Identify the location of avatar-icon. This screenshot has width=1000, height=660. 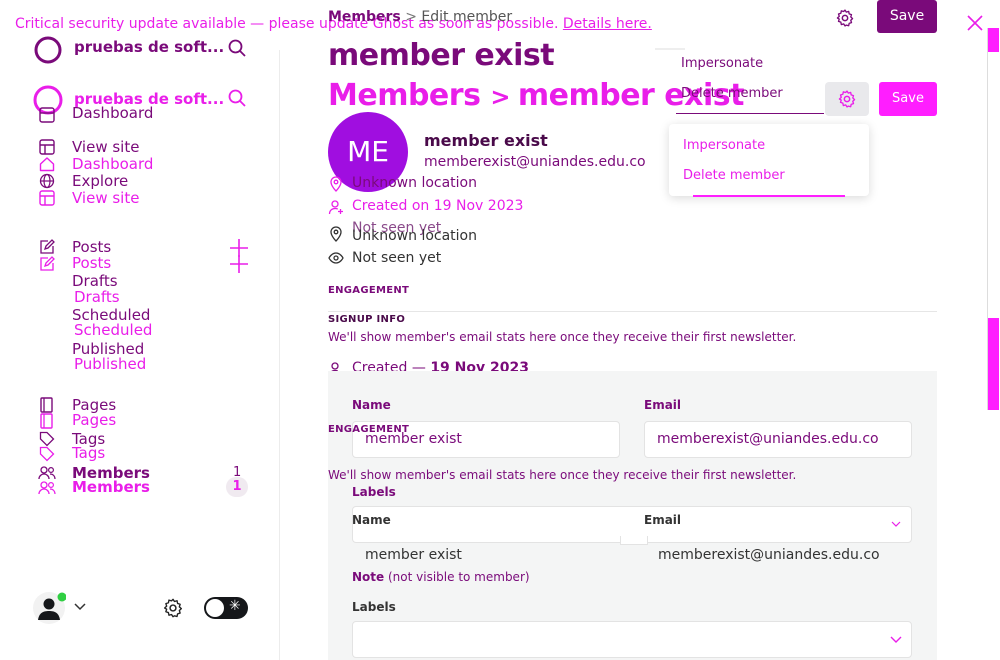
(49, 608).